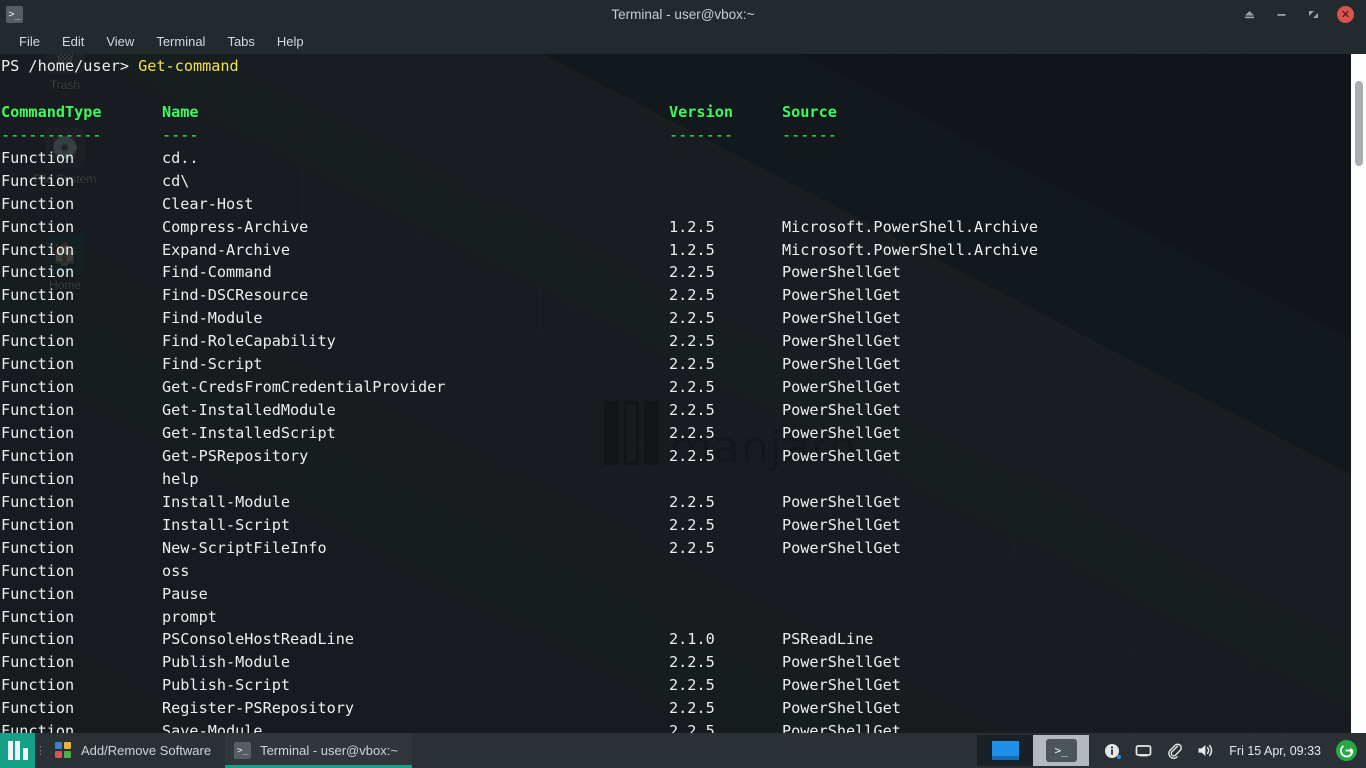  Describe the element at coordinates (243, 750) in the screenshot. I see `terminal-icon: >_` at that location.